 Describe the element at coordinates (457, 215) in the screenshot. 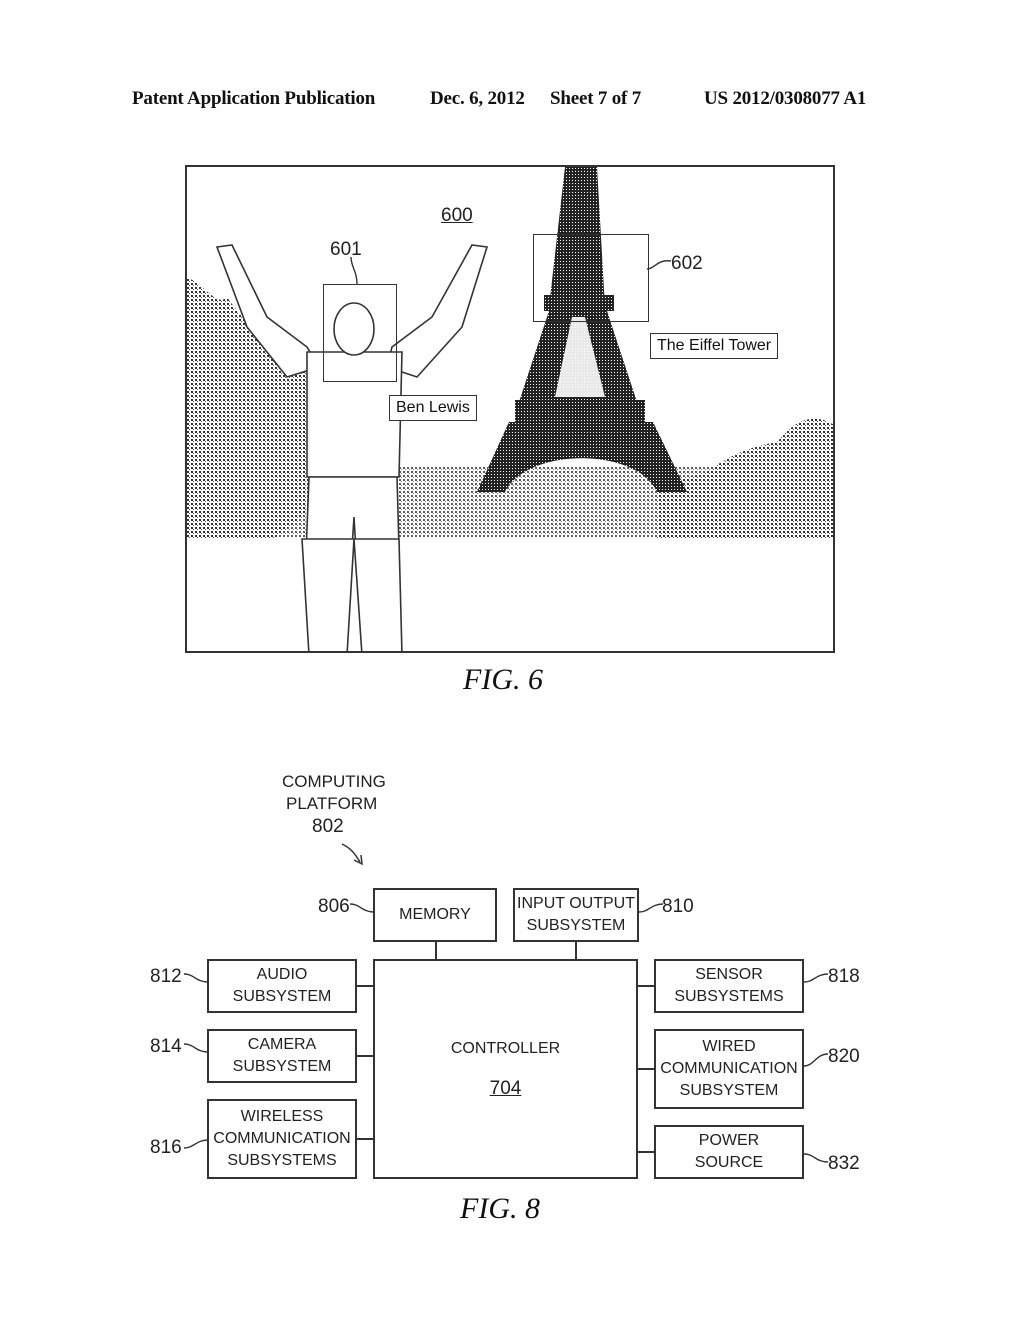

I see `image-ref-600: 600` at that location.